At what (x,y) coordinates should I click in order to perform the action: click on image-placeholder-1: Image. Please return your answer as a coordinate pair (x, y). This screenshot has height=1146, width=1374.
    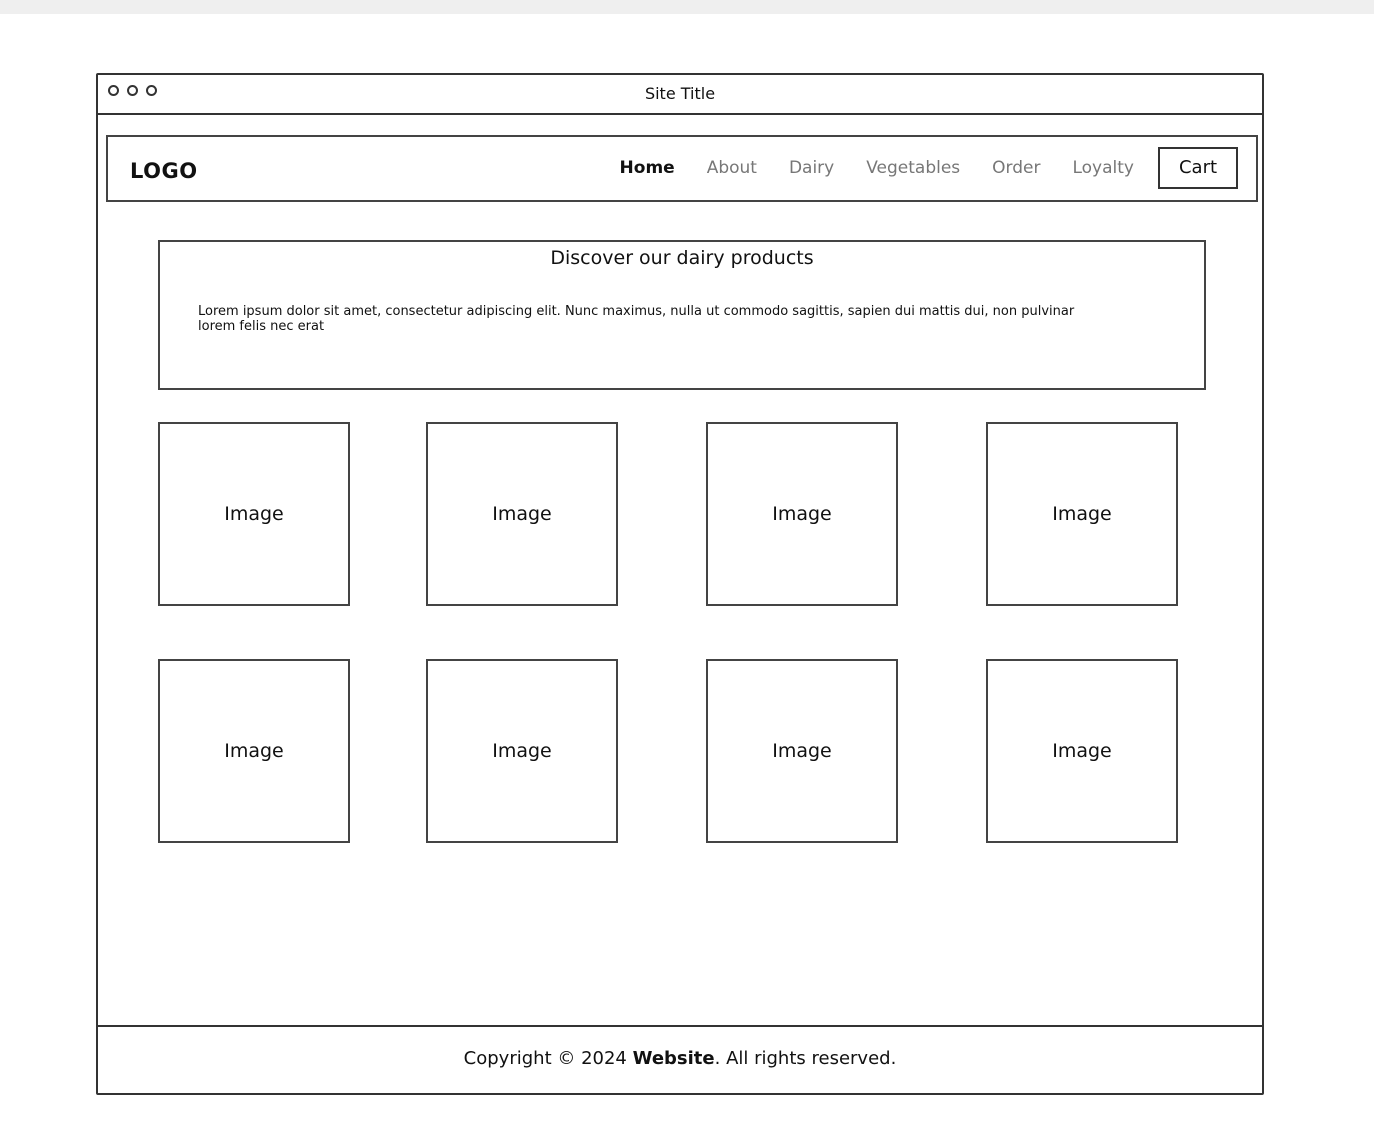
    Looking at the image, I should click on (254, 514).